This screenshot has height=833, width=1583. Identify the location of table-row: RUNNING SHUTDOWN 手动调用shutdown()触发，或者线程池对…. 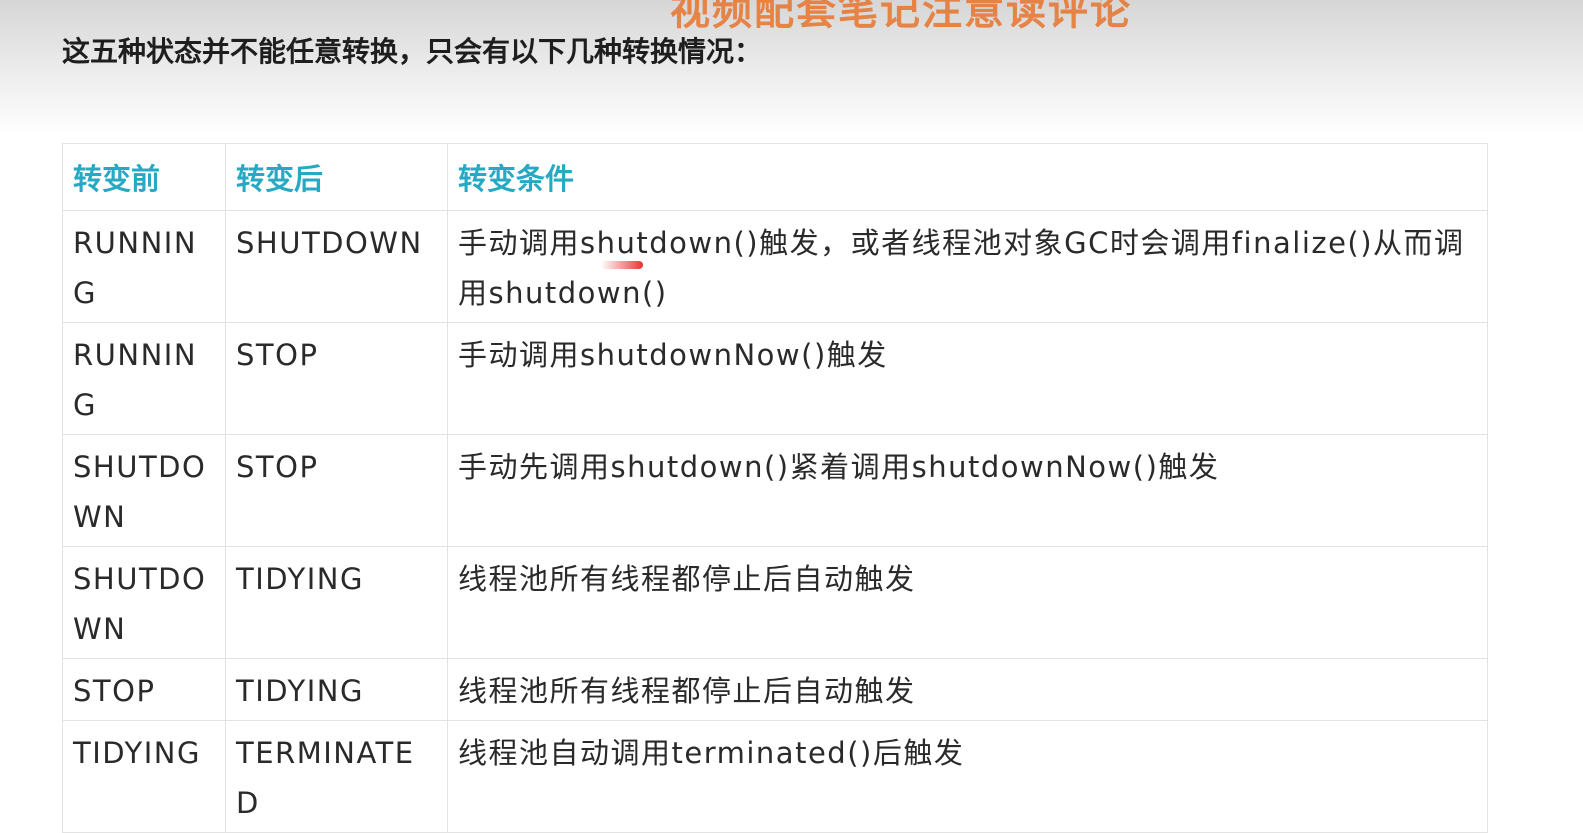
(775, 266).